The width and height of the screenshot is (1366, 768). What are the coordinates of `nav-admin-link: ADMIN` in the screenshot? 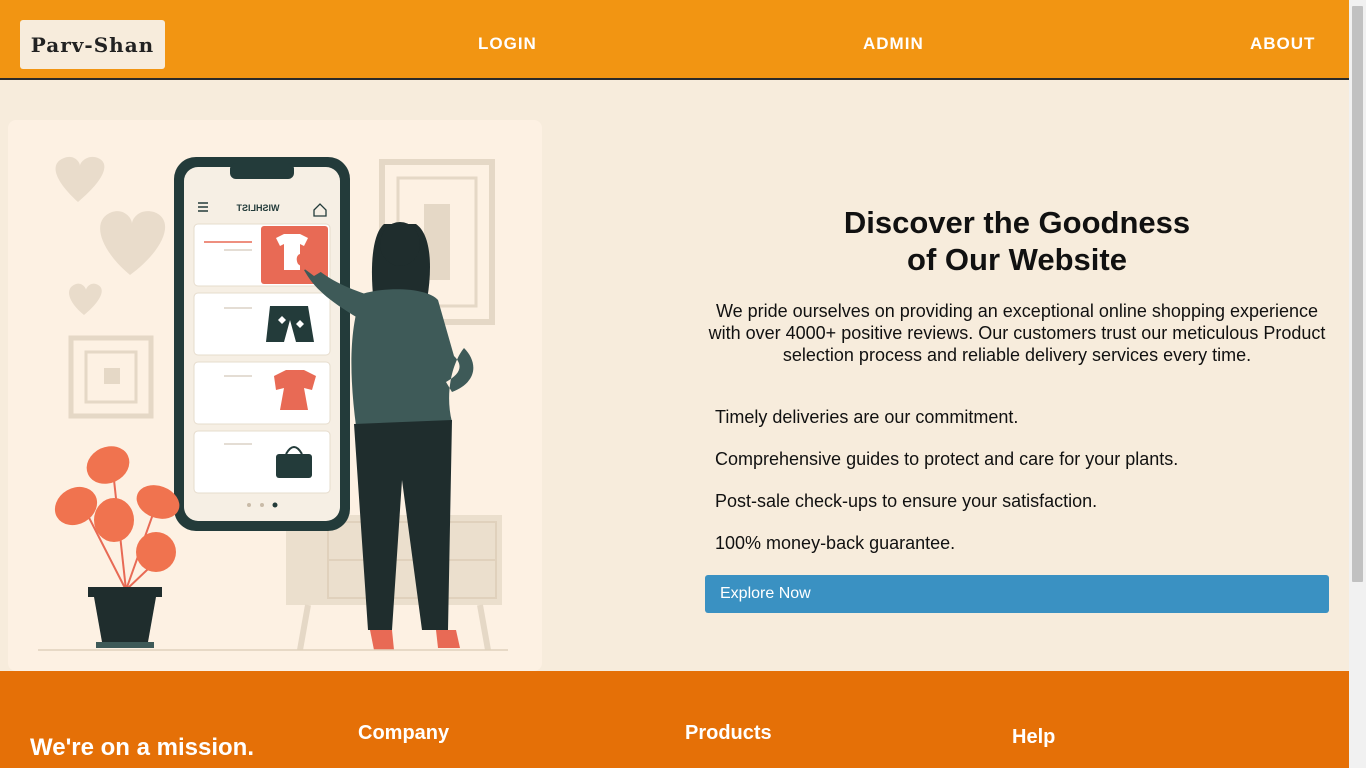 It's located at (893, 44).